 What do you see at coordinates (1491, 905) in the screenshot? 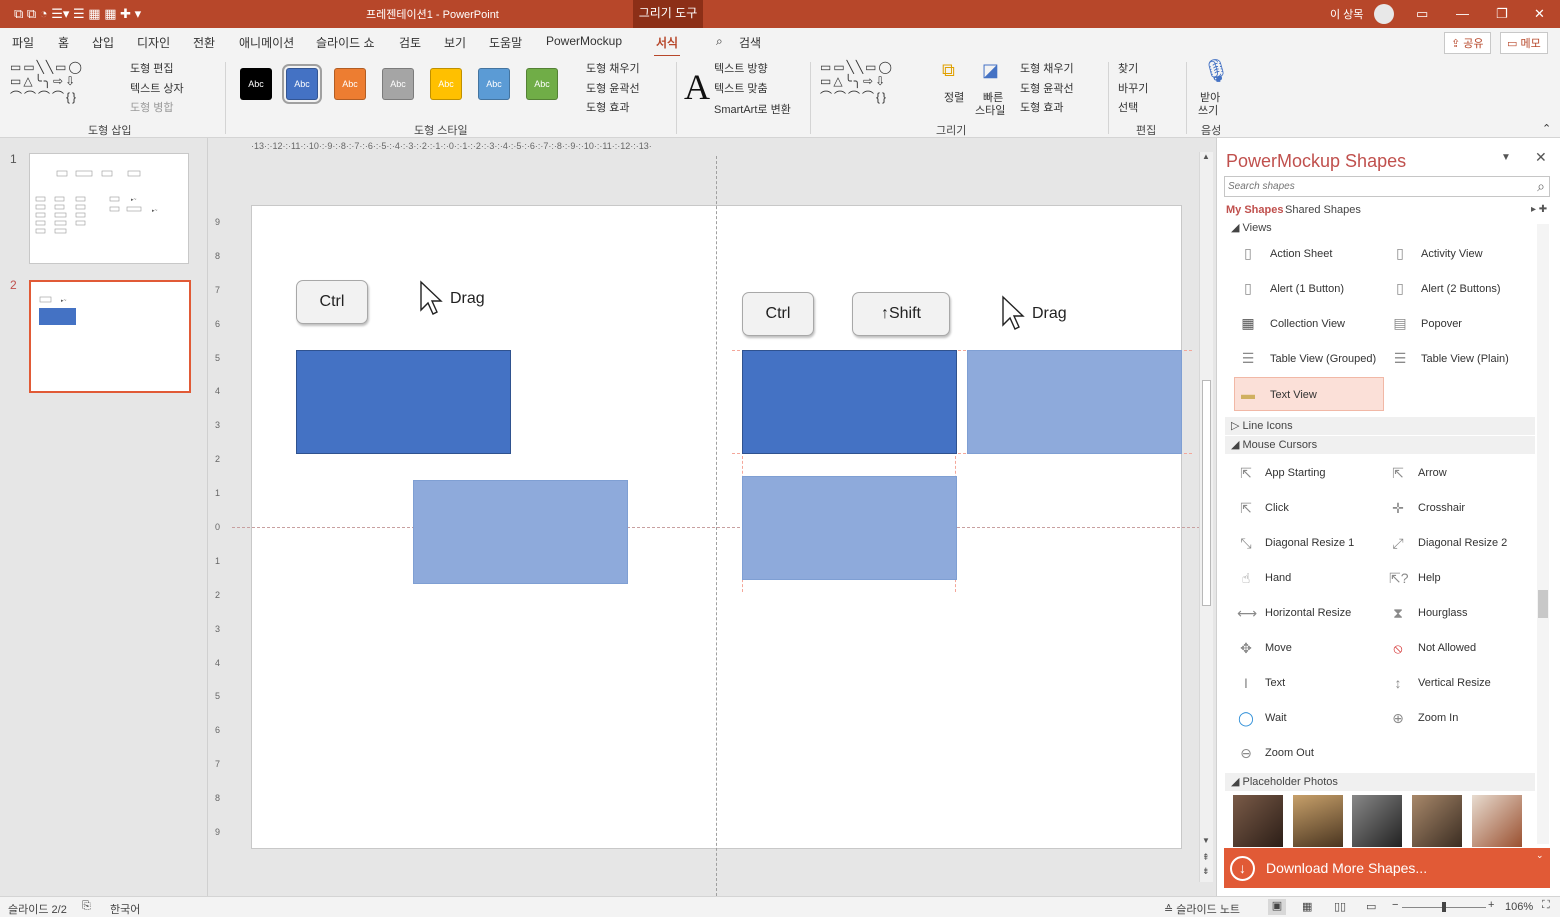
I see `zoom-in-button: +` at bounding box center [1491, 905].